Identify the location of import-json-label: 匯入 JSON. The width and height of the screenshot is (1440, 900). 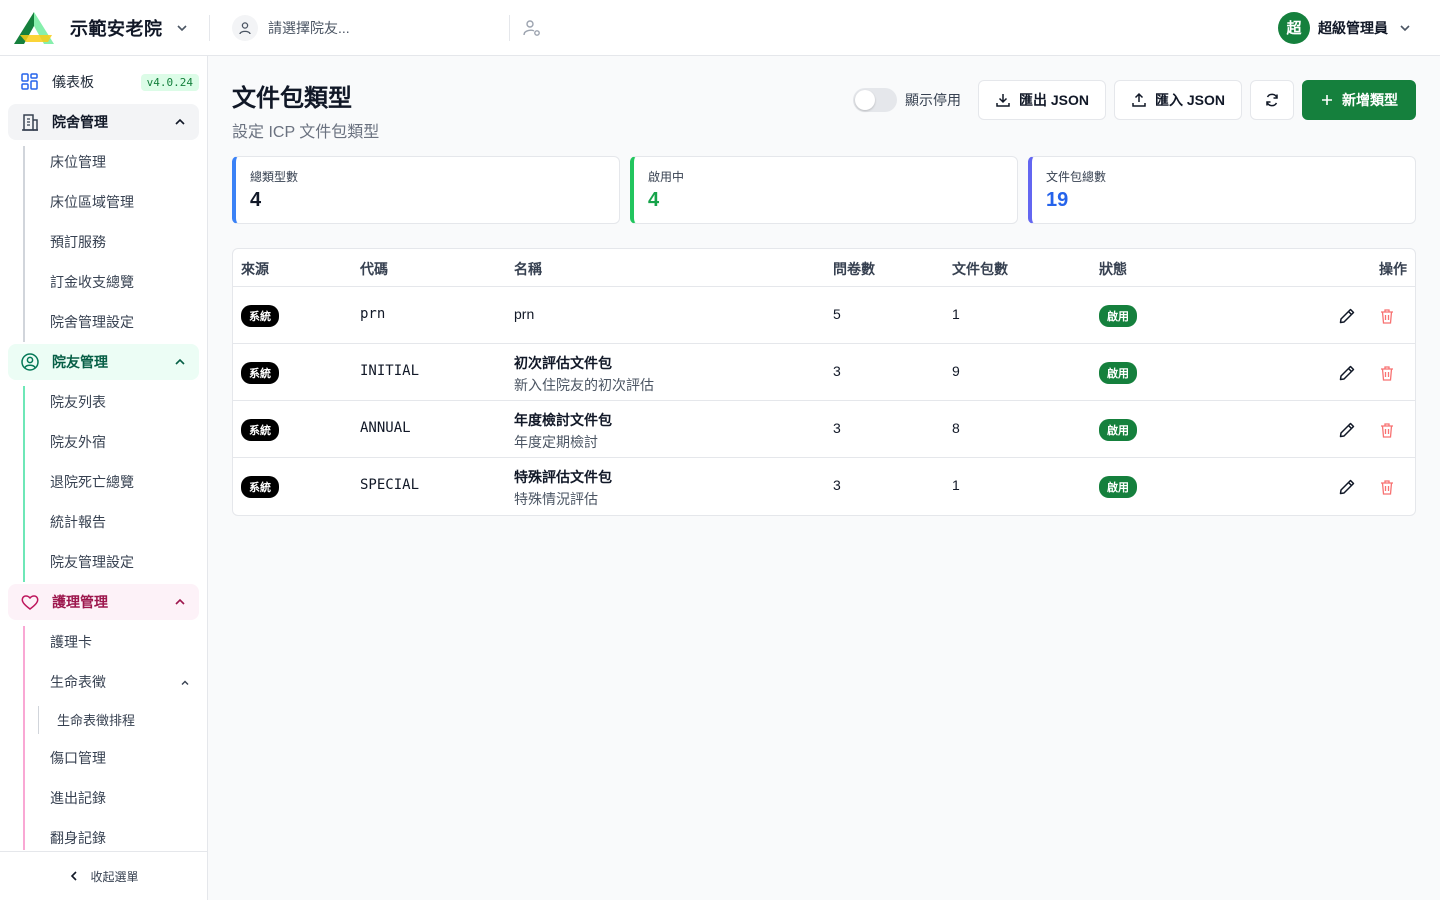
(1189, 100).